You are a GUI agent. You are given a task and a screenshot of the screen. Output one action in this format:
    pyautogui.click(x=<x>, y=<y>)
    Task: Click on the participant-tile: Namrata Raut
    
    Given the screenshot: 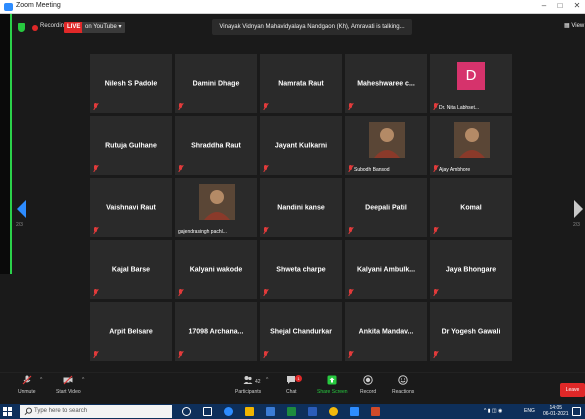 What is the action you would take?
    pyautogui.click(x=301, y=83)
    